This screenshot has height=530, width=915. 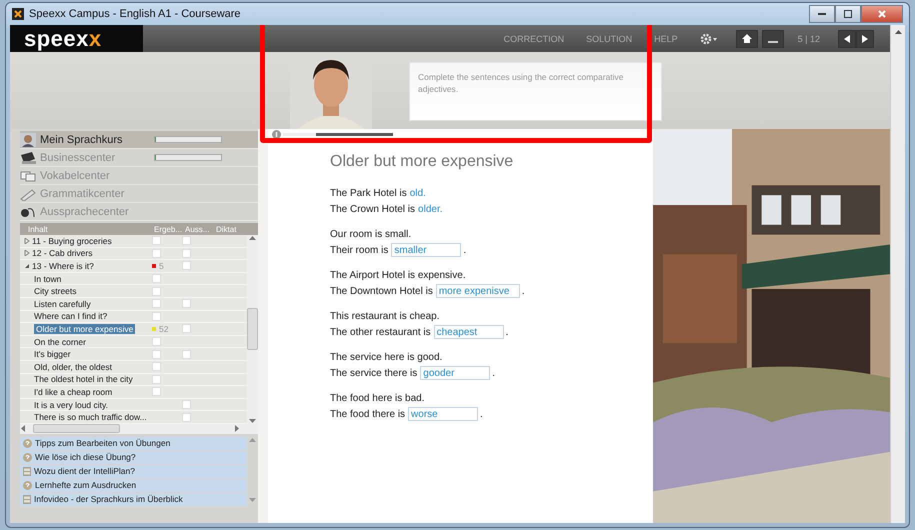 What do you see at coordinates (373, 209) in the screenshot?
I see `sentence: The Crown Hotel is` at bounding box center [373, 209].